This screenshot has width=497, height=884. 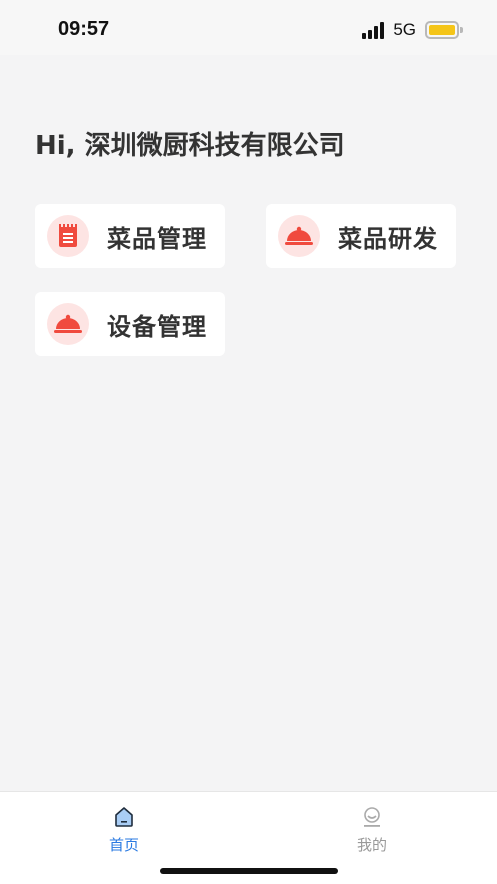 What do you see at coordinates (404, 29) in the screenshot?
I see `network-type: 5G` at bounding box center [404, 29].